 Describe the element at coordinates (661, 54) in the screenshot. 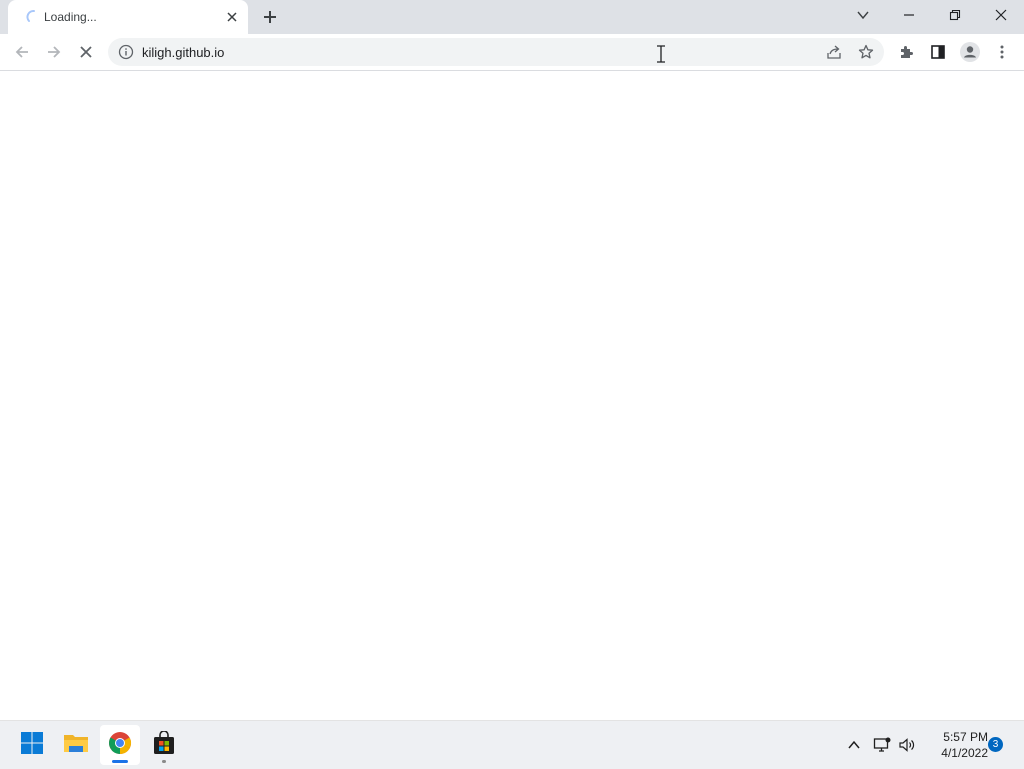

I see `text-cursor-icon` at that location.